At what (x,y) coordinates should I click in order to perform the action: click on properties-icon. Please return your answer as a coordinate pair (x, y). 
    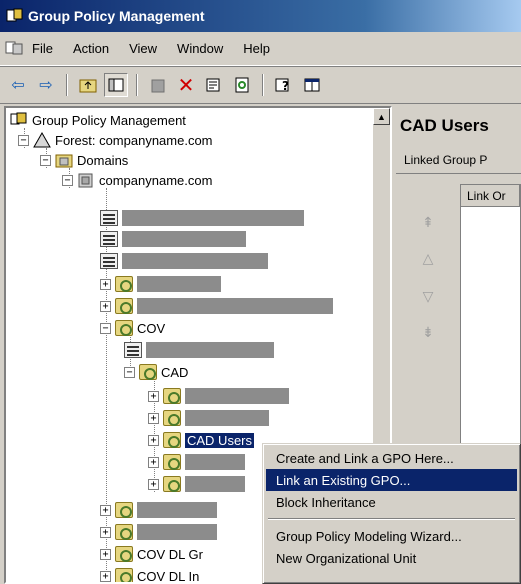
    Looking at the image, I should click on (214, 85).